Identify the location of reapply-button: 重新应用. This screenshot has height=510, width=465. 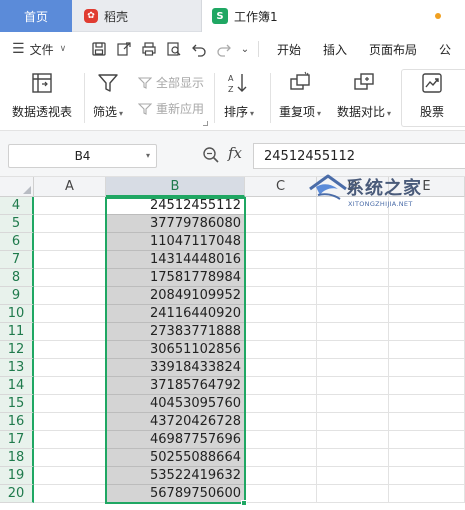
(171, 108).